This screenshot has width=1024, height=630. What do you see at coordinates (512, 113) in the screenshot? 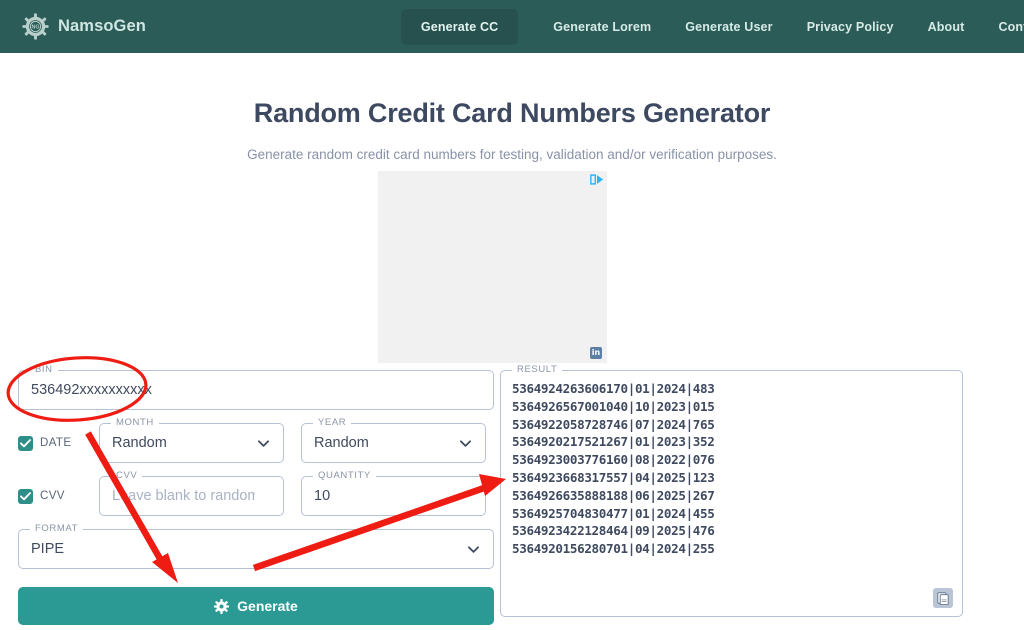
I see `page-title: Random Credit Card Numbers Generator` at bounding box center [512, 113].